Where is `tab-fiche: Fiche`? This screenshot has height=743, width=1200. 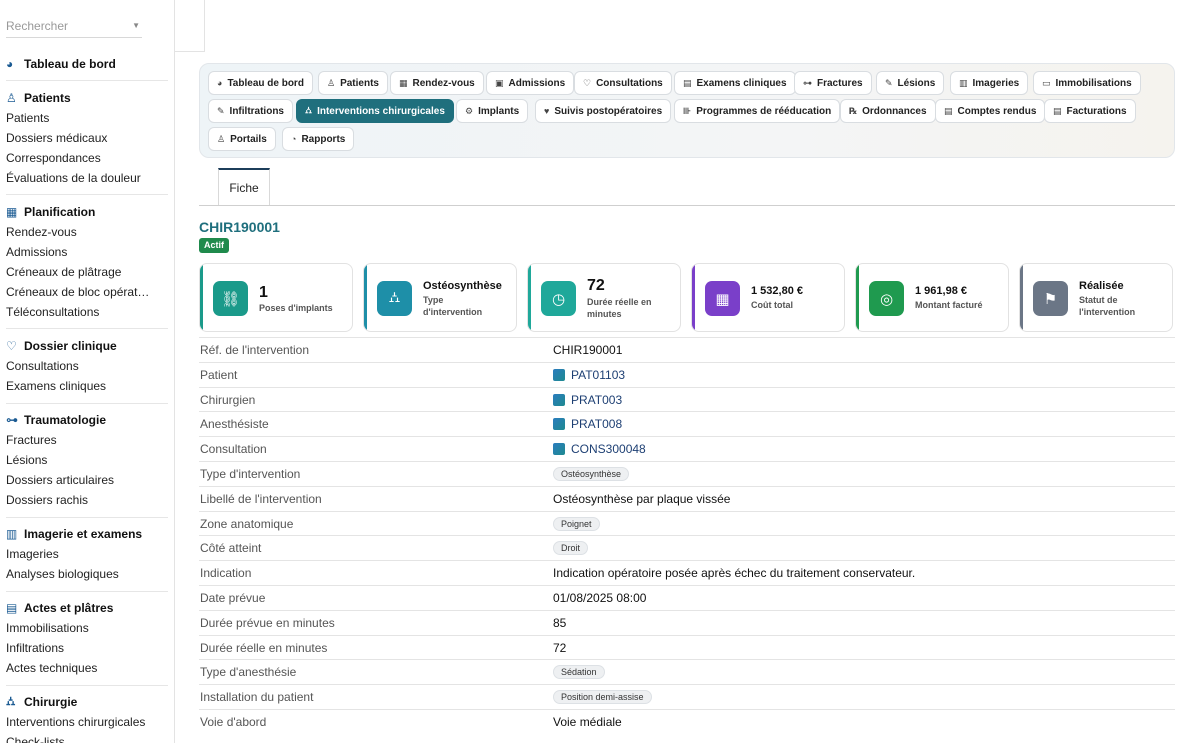 tab-fiche: Fiche is located at coordinates (244, 186).